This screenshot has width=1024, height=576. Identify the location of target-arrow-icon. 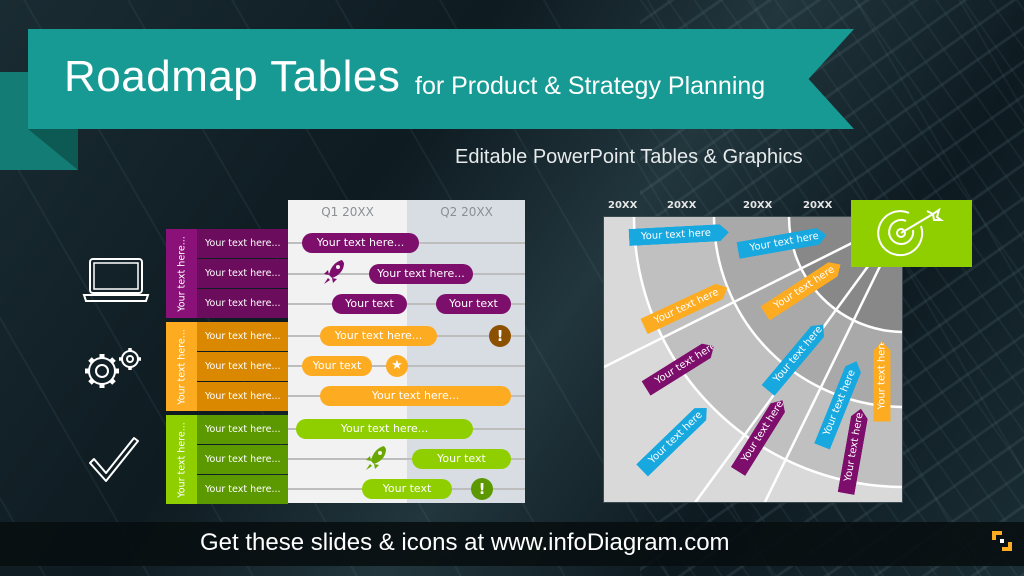
(910, 232).